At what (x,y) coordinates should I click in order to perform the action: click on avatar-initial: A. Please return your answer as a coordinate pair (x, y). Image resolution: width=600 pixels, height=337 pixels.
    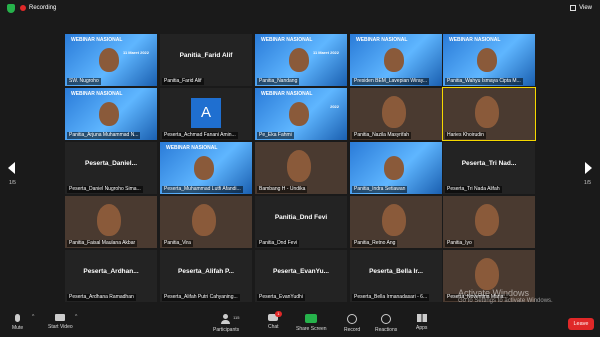
    Looking at the image, I should click on (205, 112).